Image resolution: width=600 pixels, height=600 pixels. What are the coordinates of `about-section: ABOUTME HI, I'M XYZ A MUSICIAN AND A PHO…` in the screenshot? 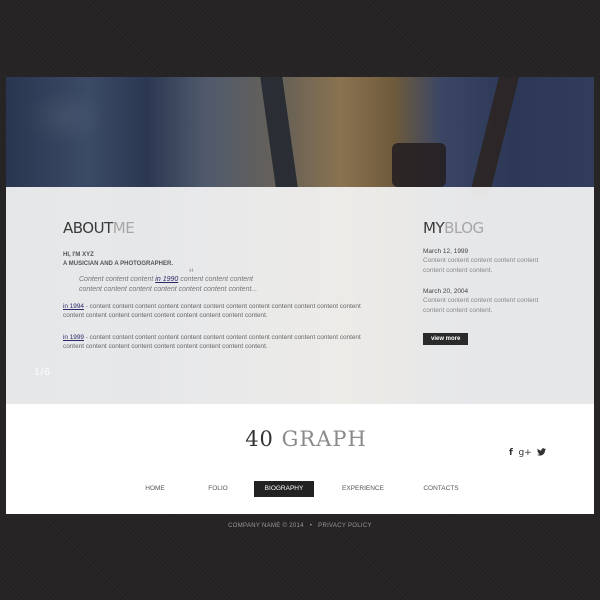 It's located at (228, 285).